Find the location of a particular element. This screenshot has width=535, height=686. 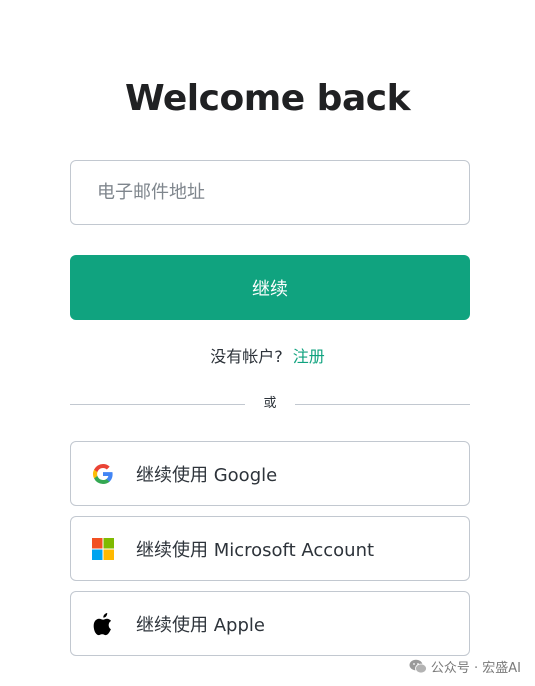

continue-with-google-button: 继续使用 Google is located at coordinates (270, 473).